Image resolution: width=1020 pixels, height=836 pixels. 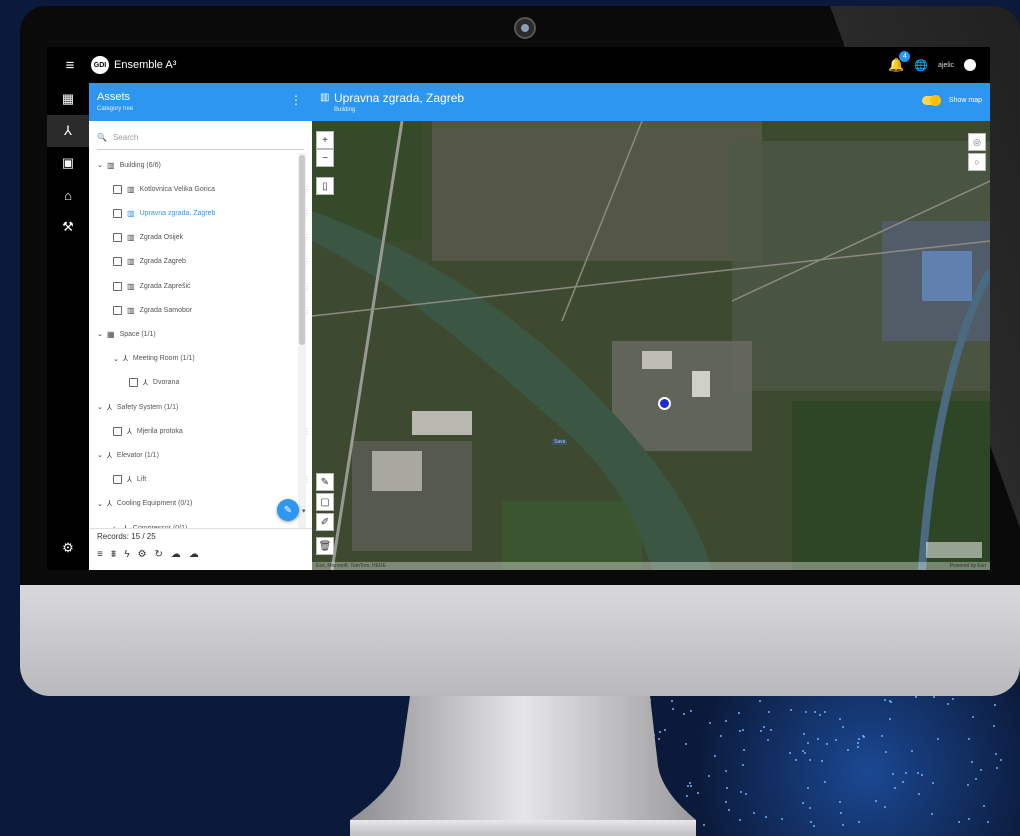 I want to click on expand-chevron-icon: ▾, so click(x=304, y=511).